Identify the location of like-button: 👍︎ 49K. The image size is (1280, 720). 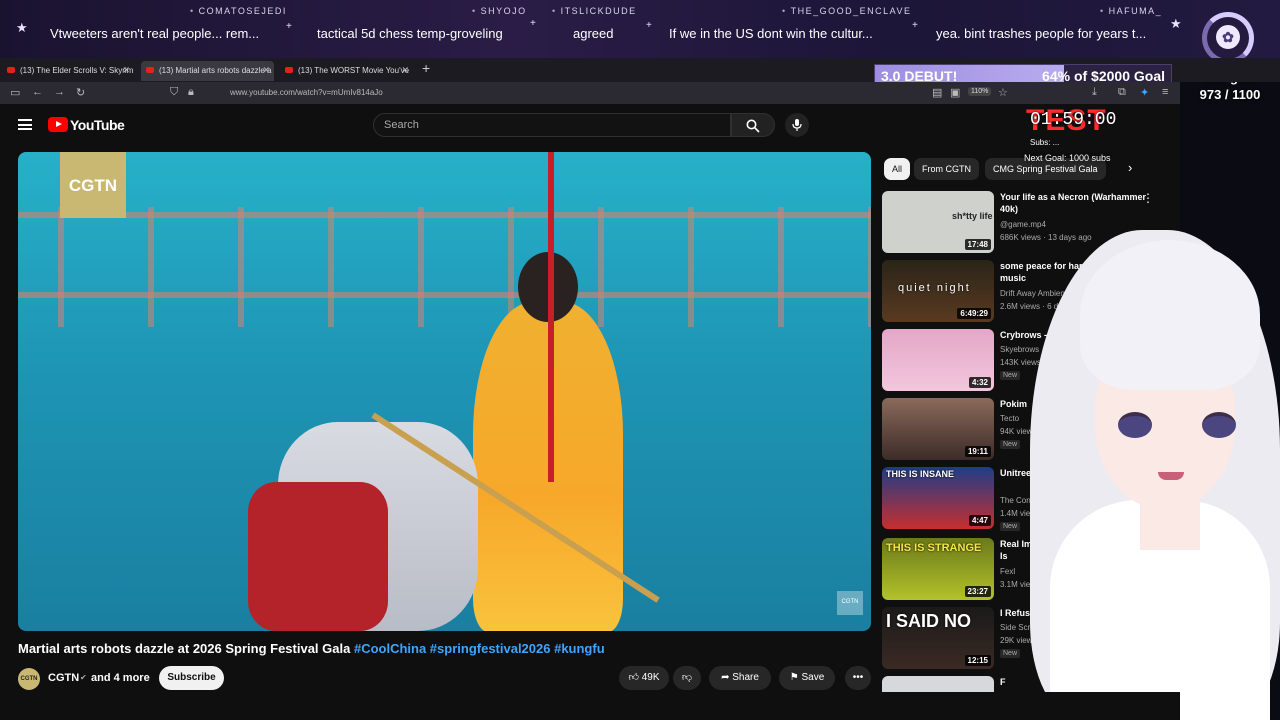
(644, 678).